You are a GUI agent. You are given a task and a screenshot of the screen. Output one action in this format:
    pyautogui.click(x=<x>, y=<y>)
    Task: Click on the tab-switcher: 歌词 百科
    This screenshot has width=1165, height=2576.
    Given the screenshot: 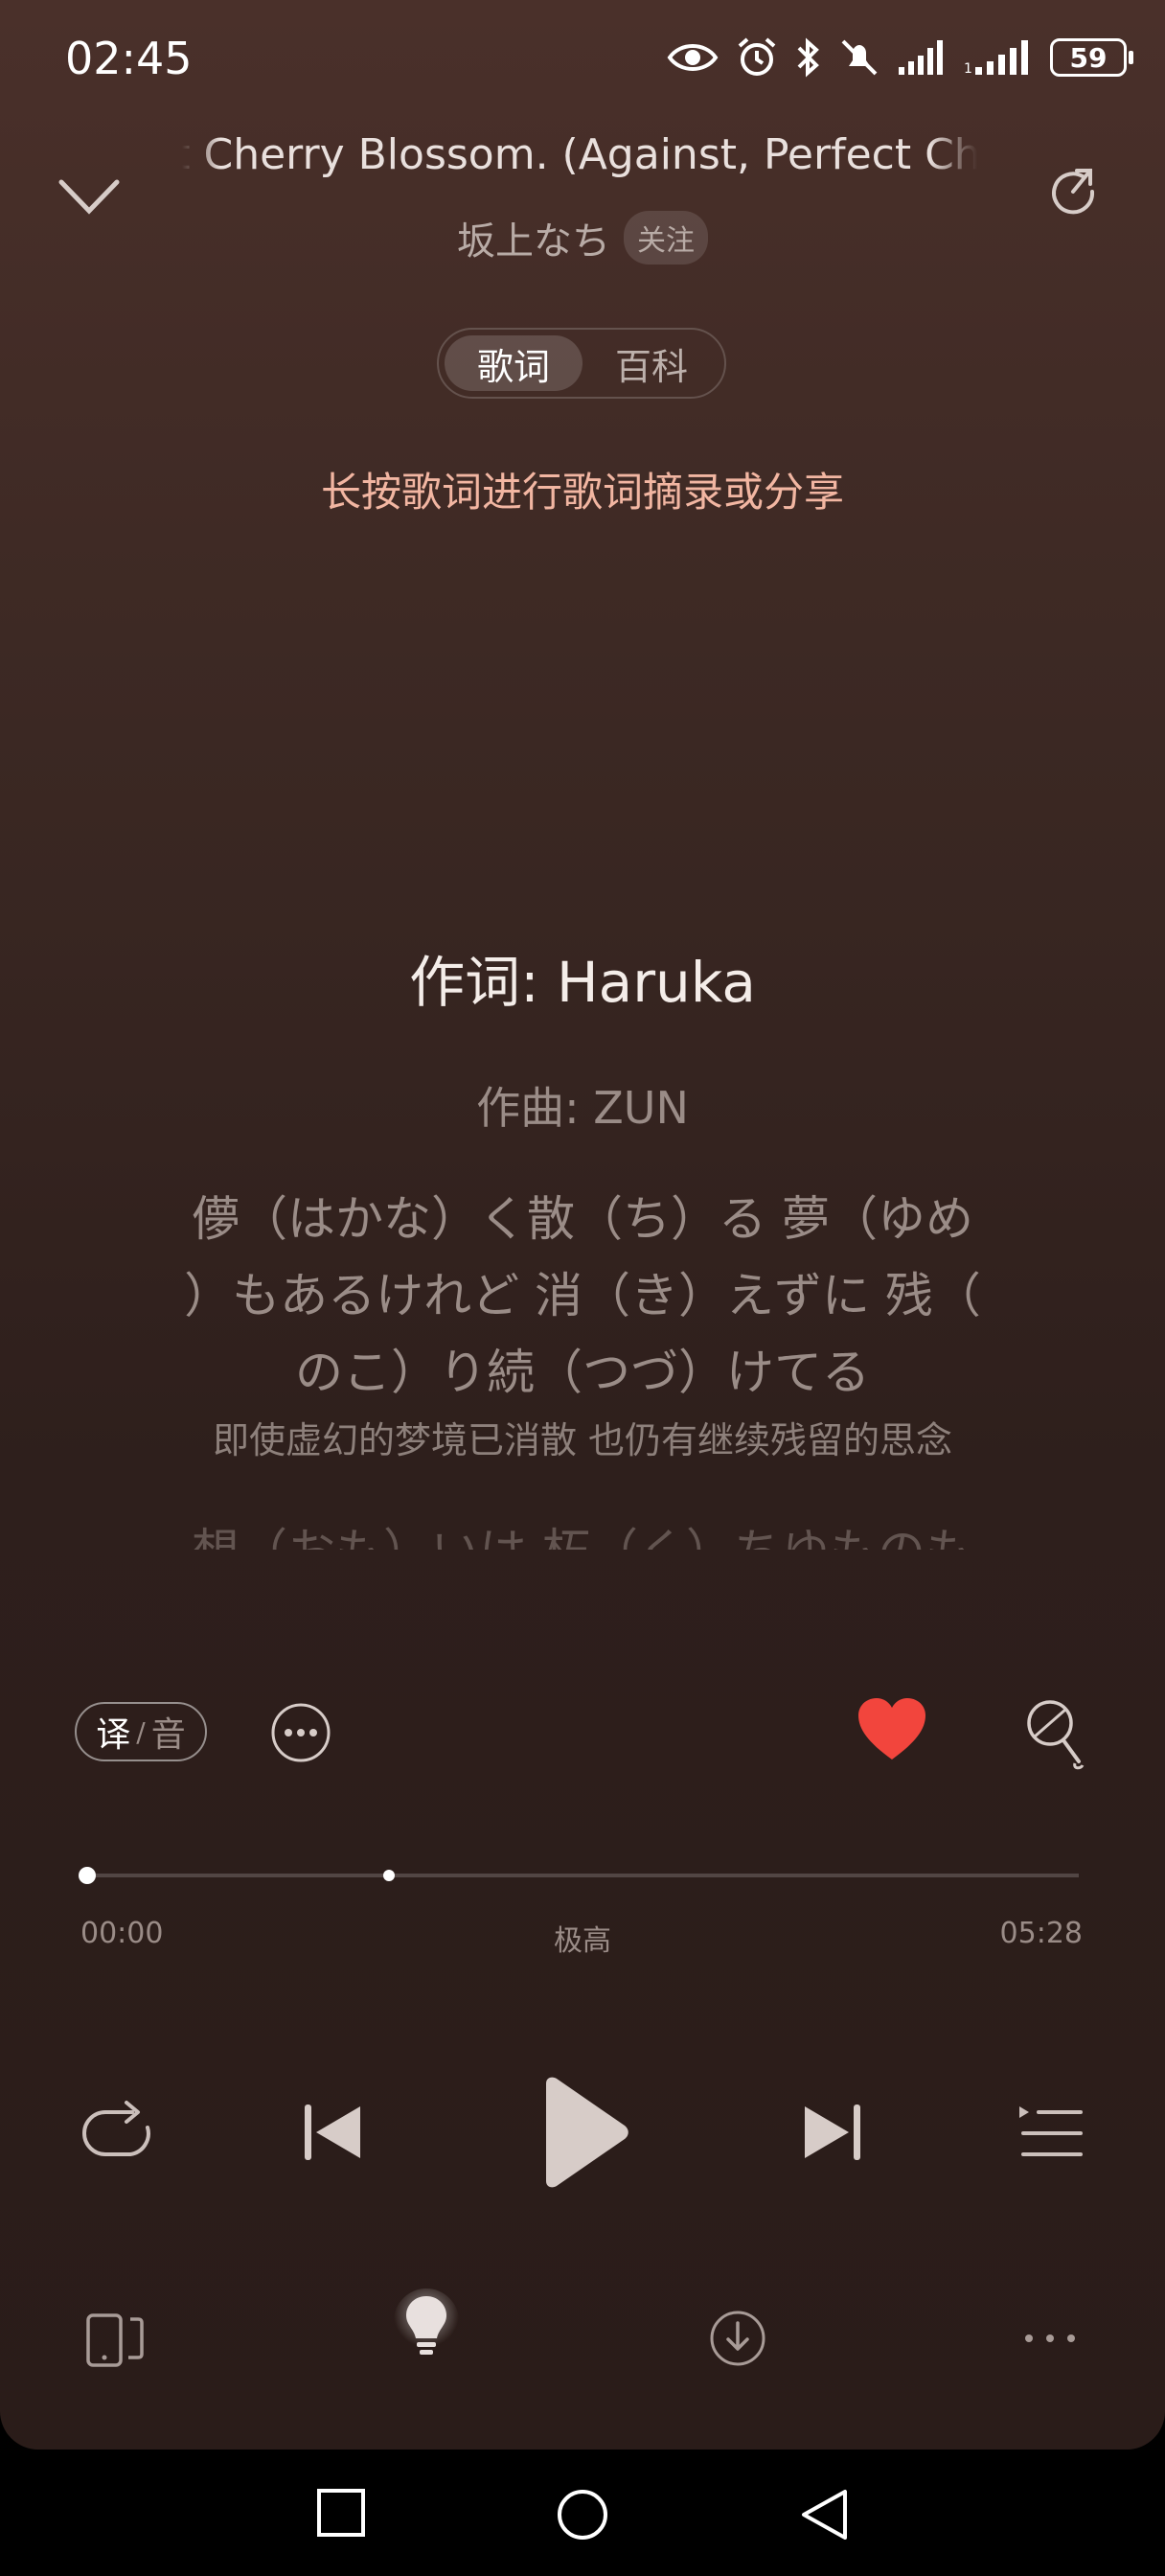 What is the action you would take?
    pyautogui.click(x=581, y=363)
    